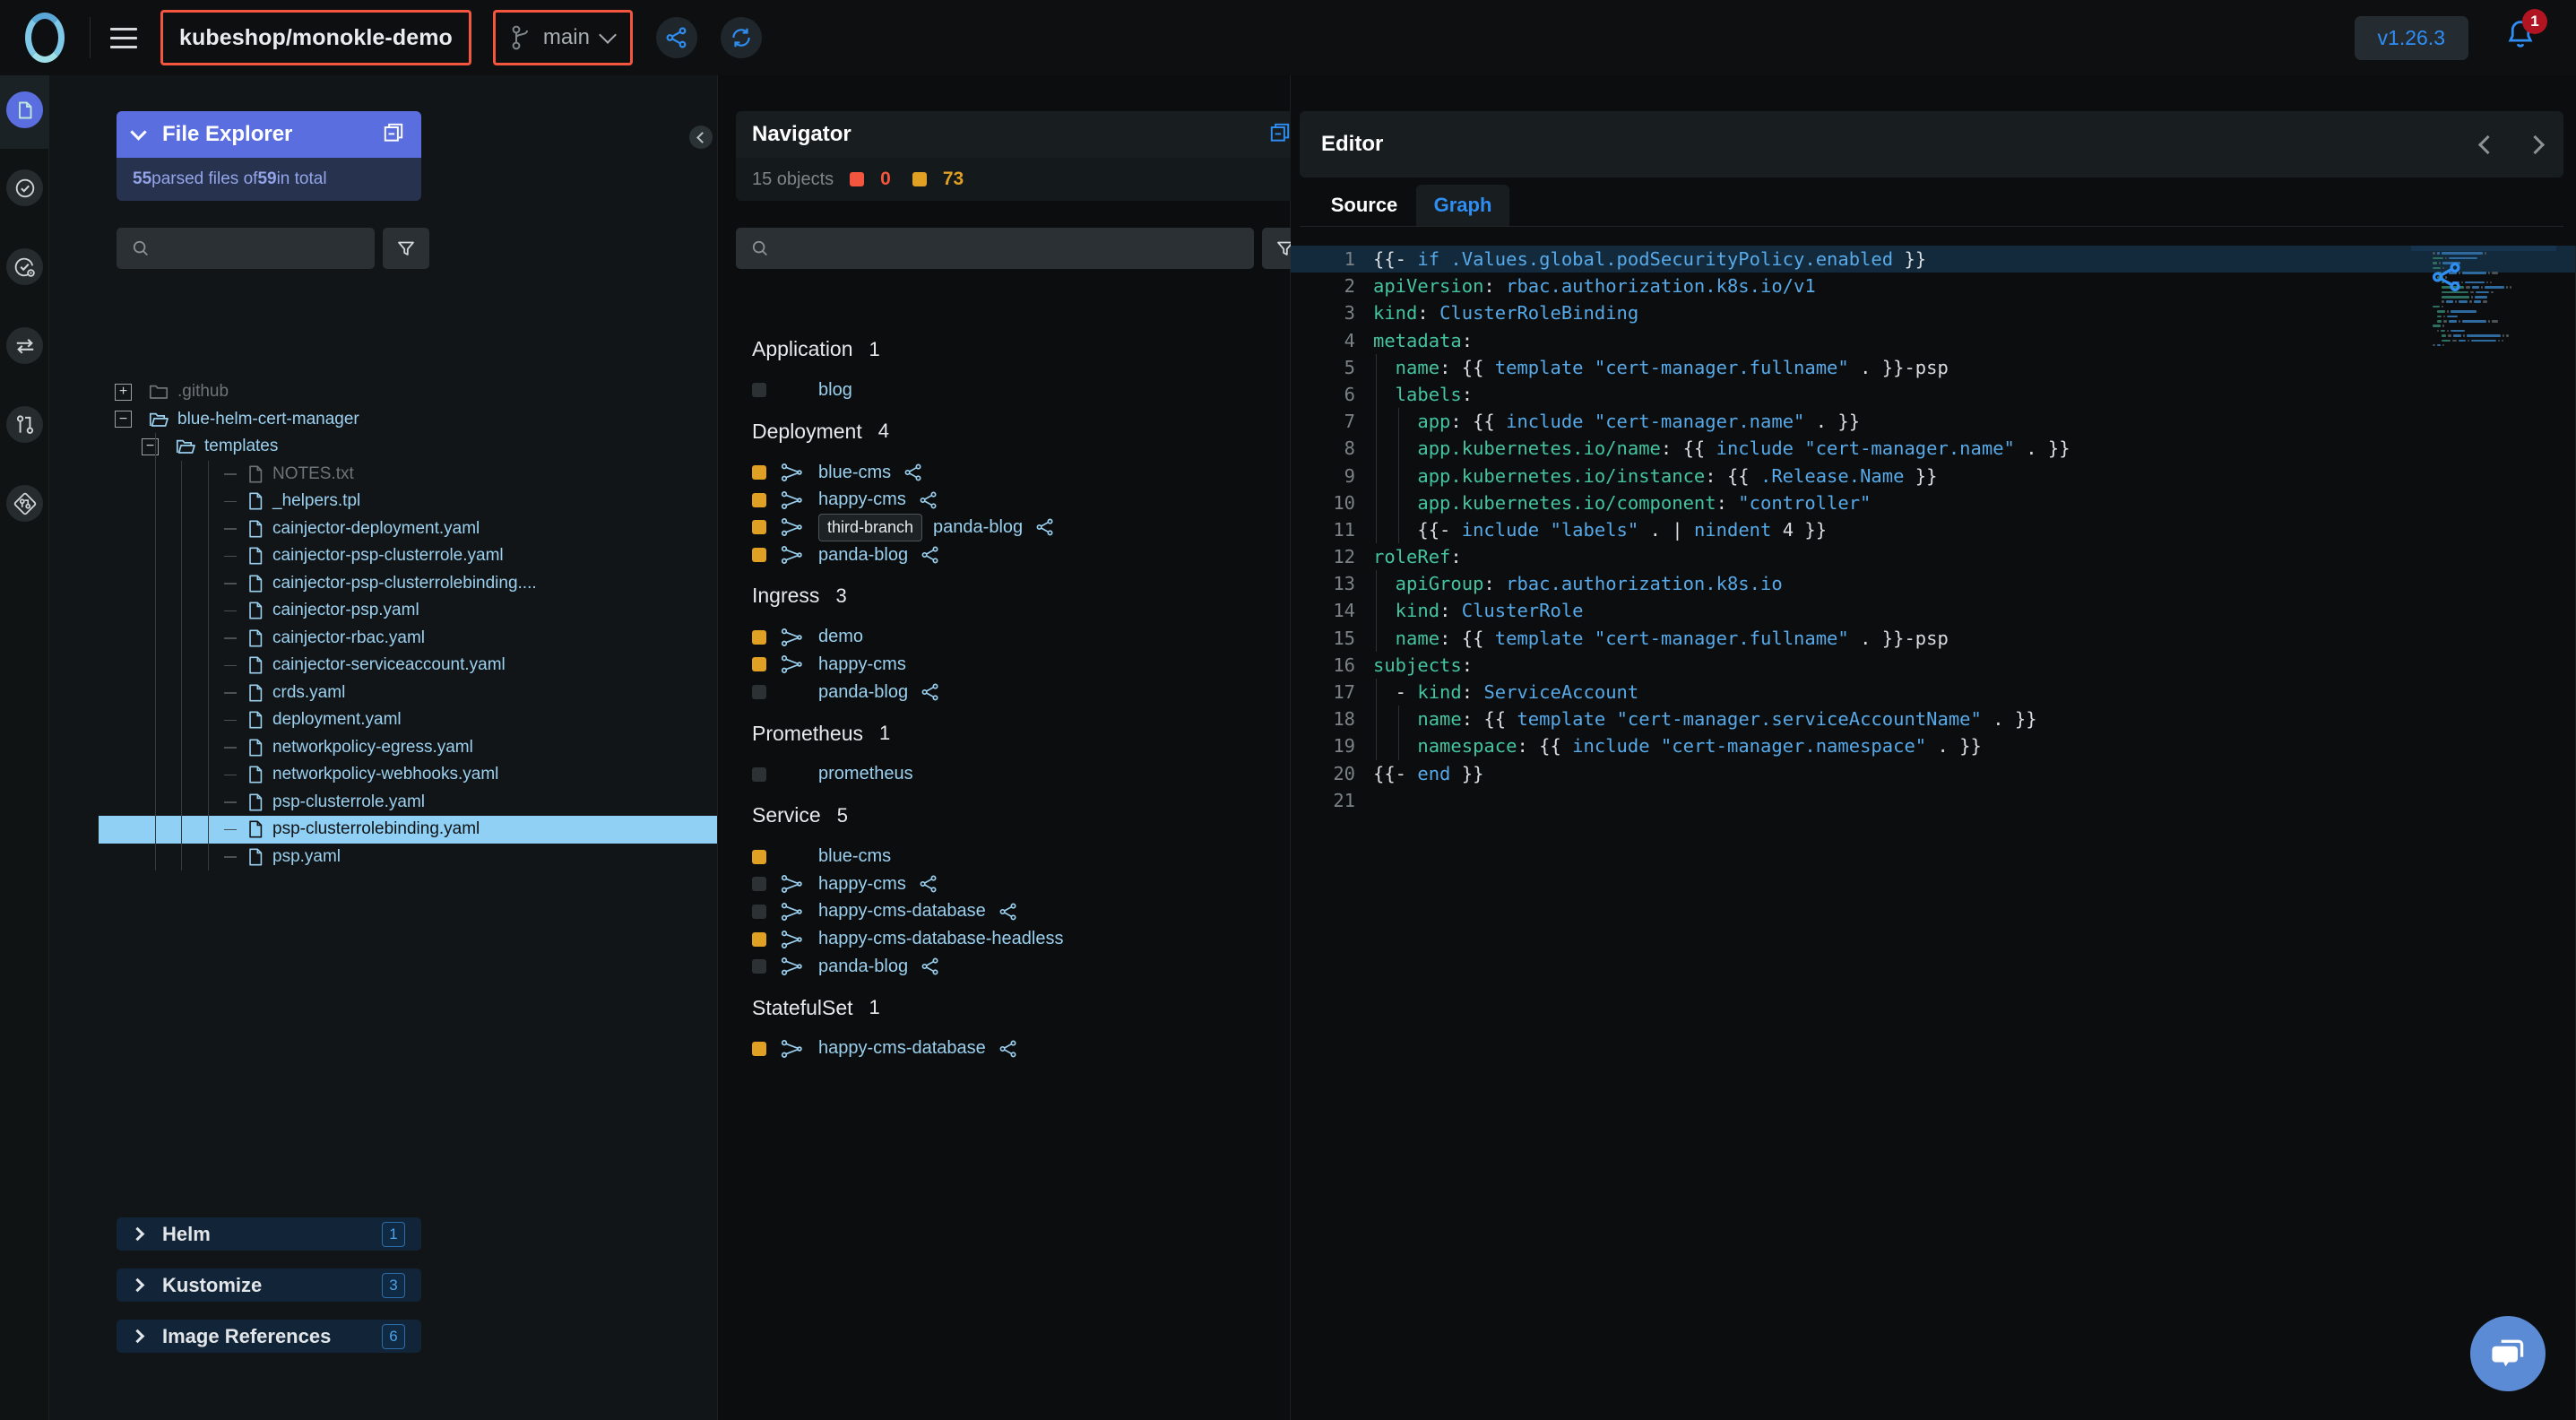 Image resolution: width=2576 pixels, height=1420 pixels. I want to click on file-tree-file-row: _helpers.tpl, so click(432, 501).